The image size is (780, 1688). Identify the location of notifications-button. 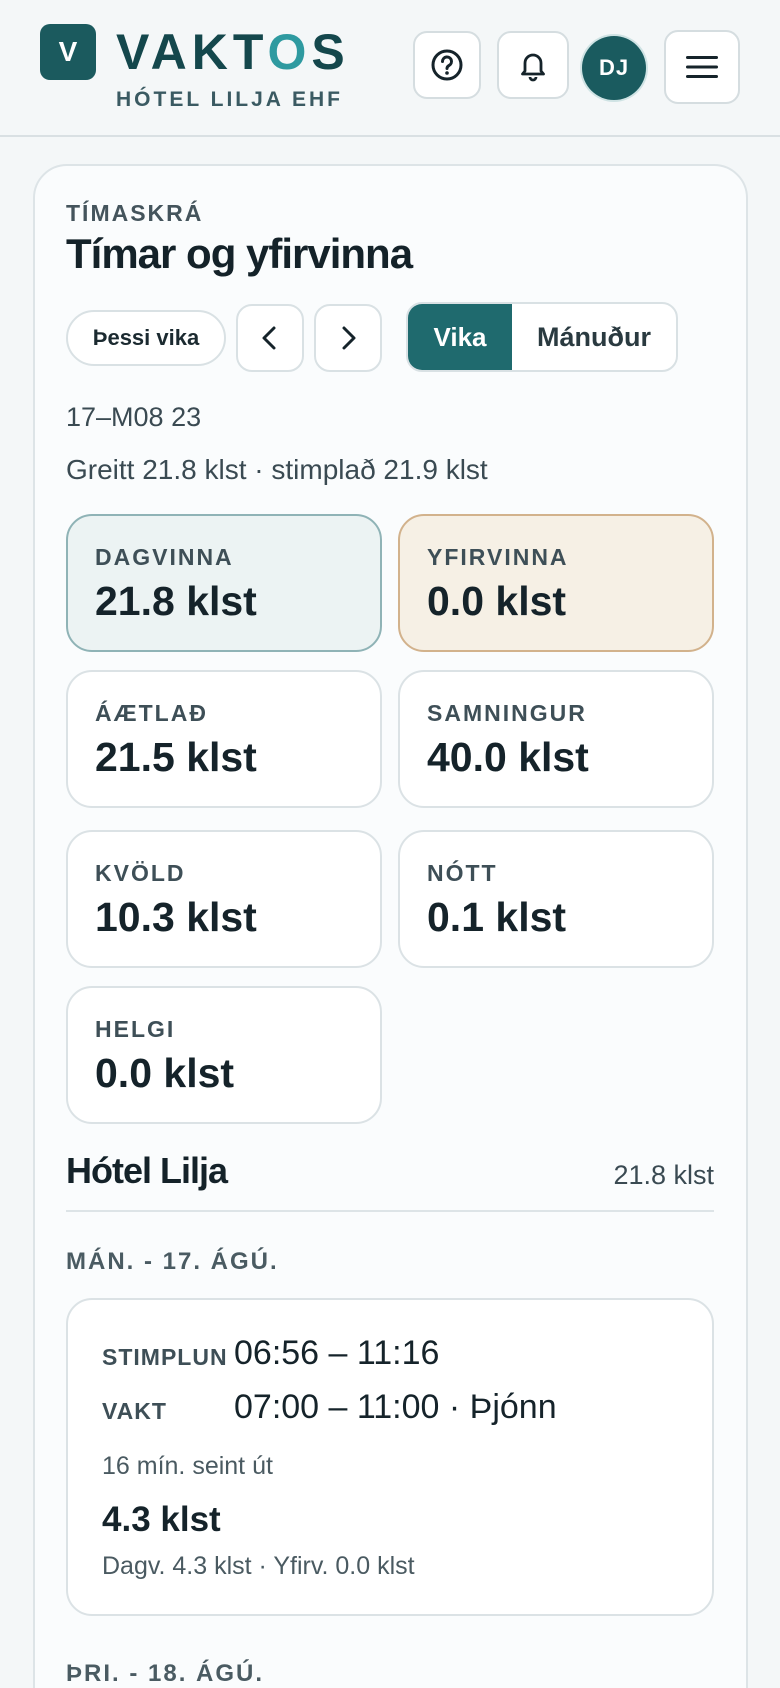
(533, 65).